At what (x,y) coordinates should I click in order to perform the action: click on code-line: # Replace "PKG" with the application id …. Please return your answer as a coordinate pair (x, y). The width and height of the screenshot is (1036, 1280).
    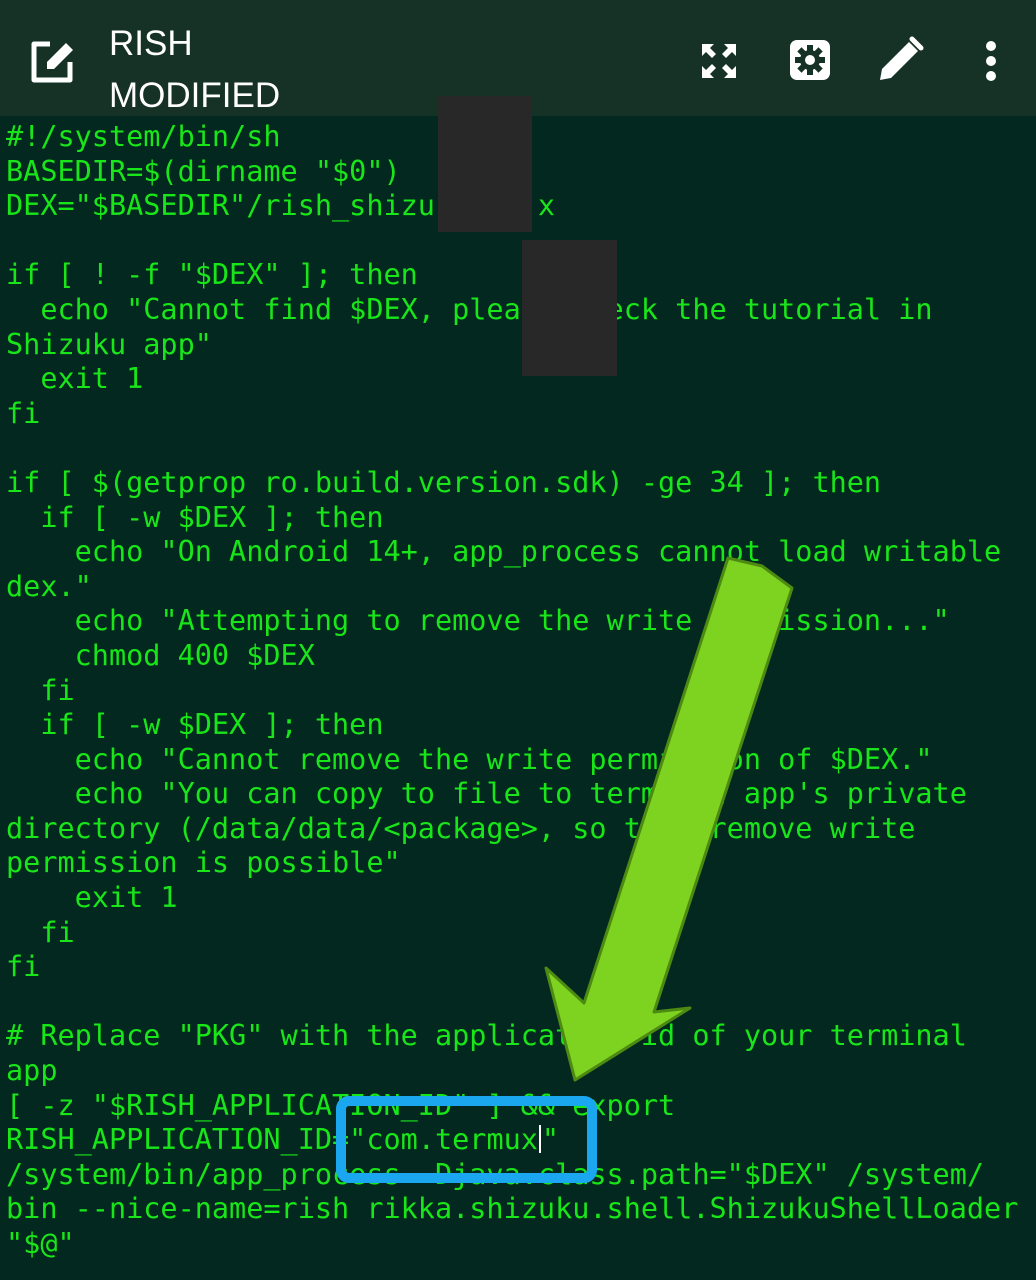
    Looking at the image, I should click on (486, 1036).